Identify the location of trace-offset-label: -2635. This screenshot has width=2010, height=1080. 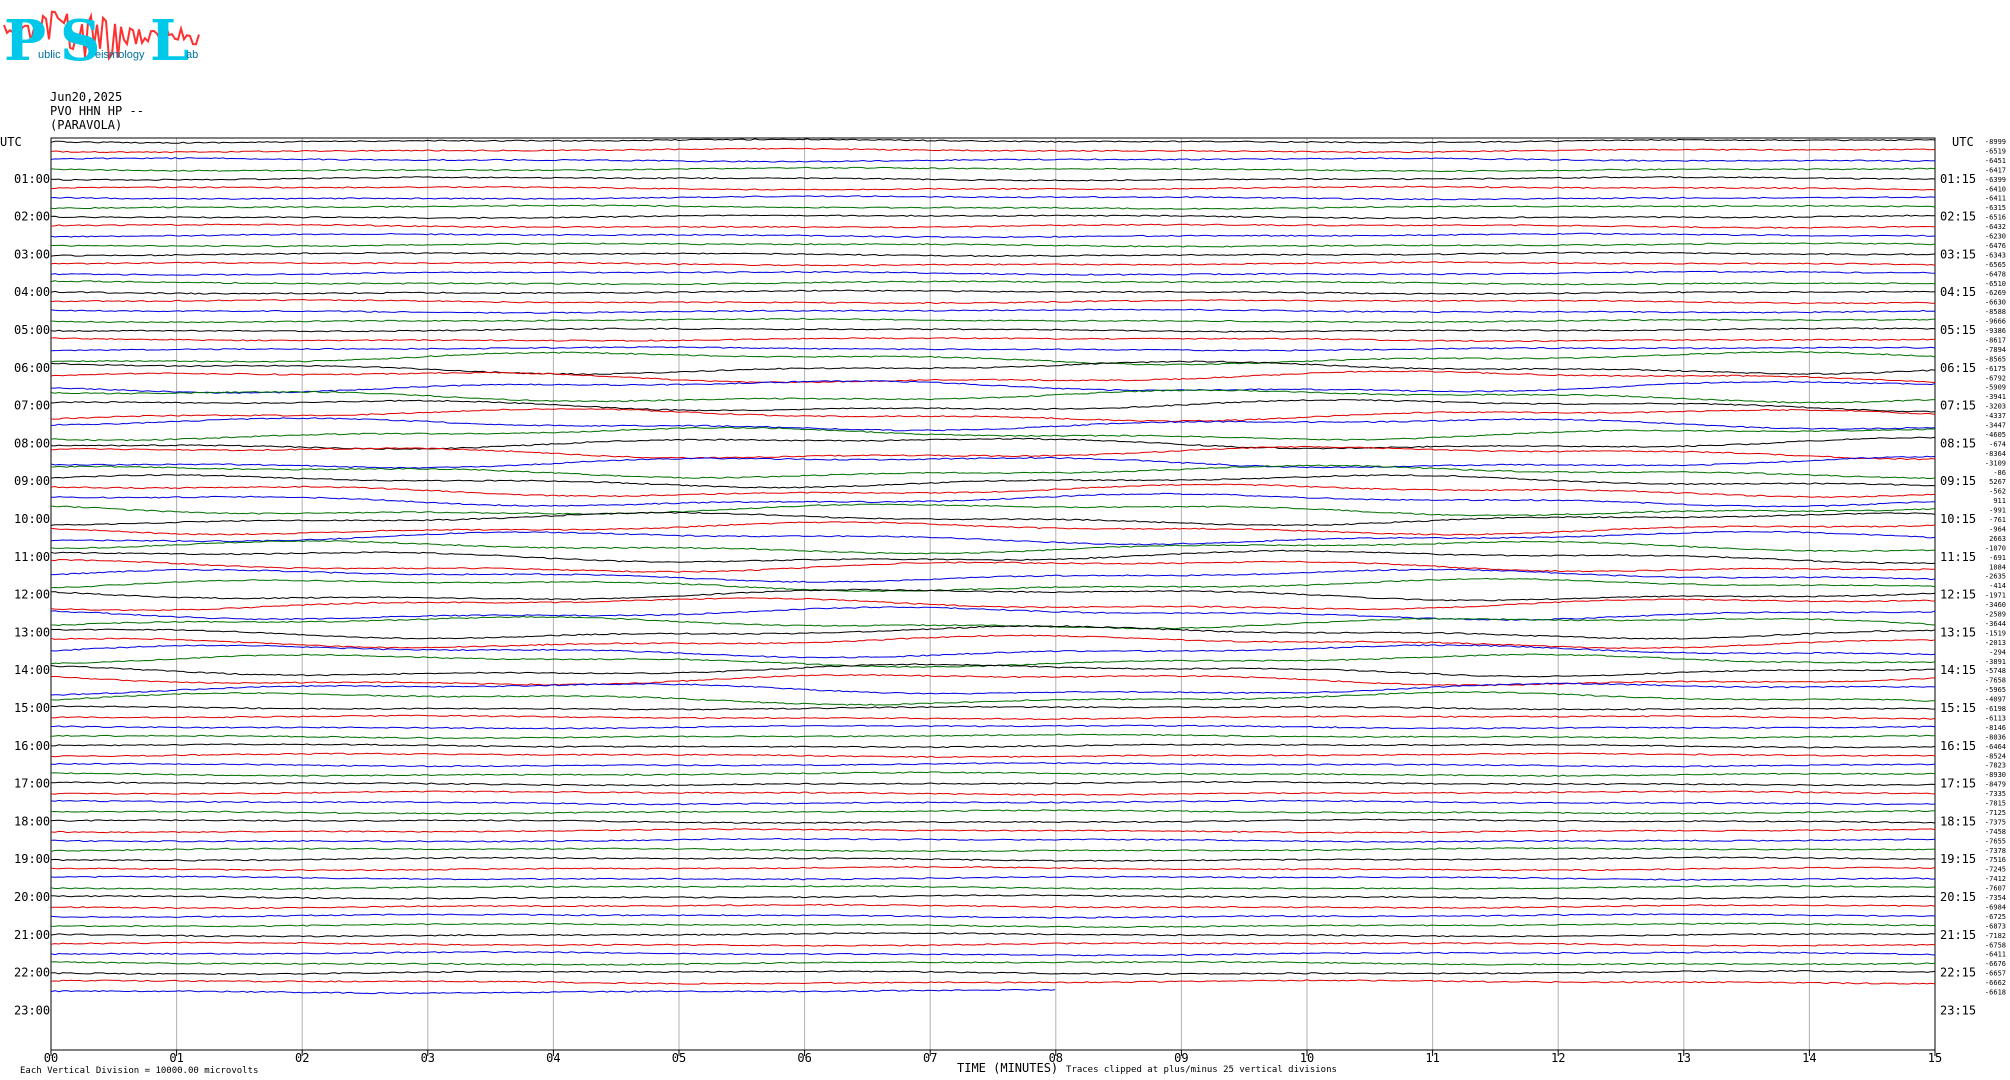
(1995, 577).